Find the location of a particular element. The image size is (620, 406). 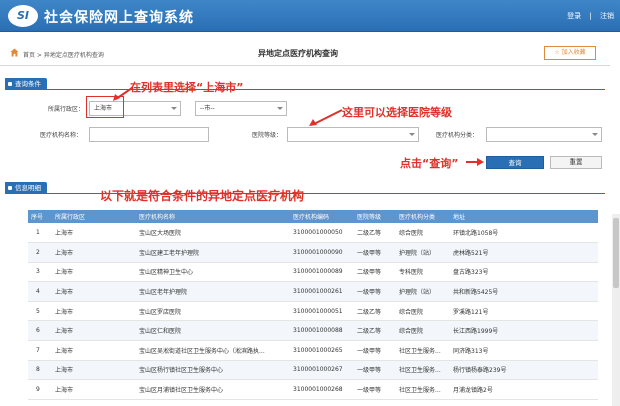

table-cell: 3100001000090 is located at coordinates (322, 252).